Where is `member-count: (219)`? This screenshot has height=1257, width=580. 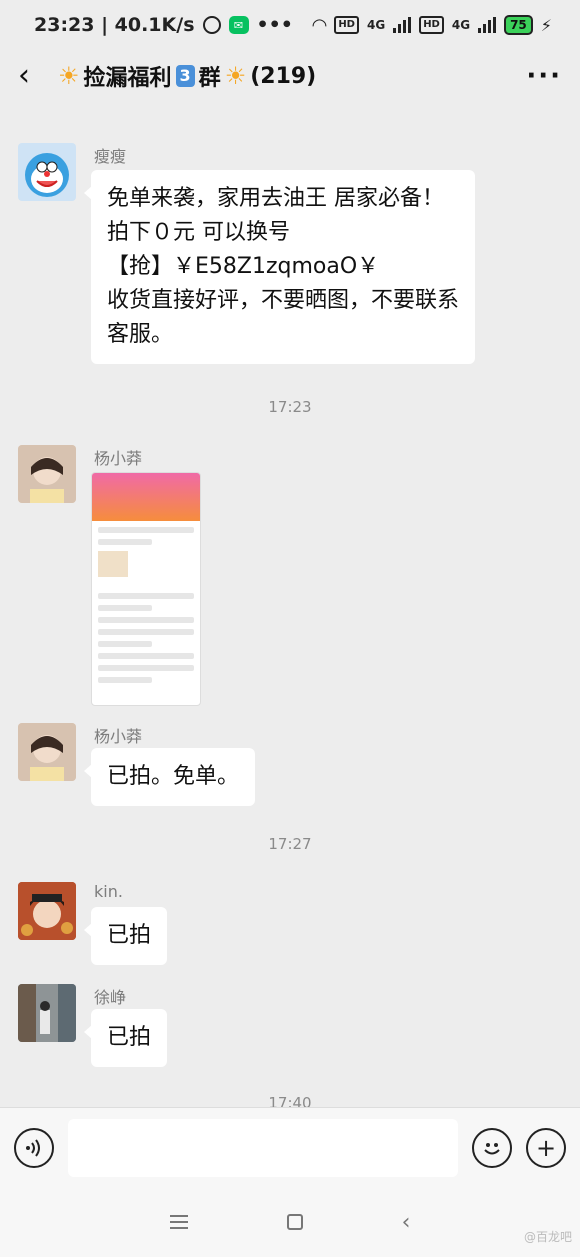 member-count: (219) is located at coordinates (283, 76).